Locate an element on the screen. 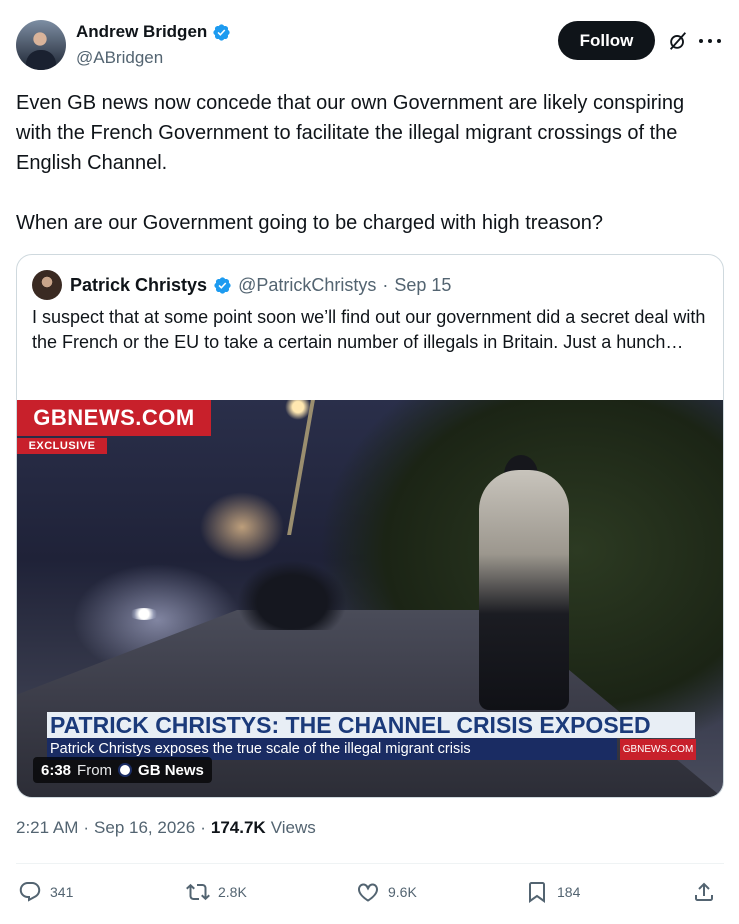 The width and height of the screenshot is (739, 924). like-count: 9.6K is located at coordinates (402, 892).